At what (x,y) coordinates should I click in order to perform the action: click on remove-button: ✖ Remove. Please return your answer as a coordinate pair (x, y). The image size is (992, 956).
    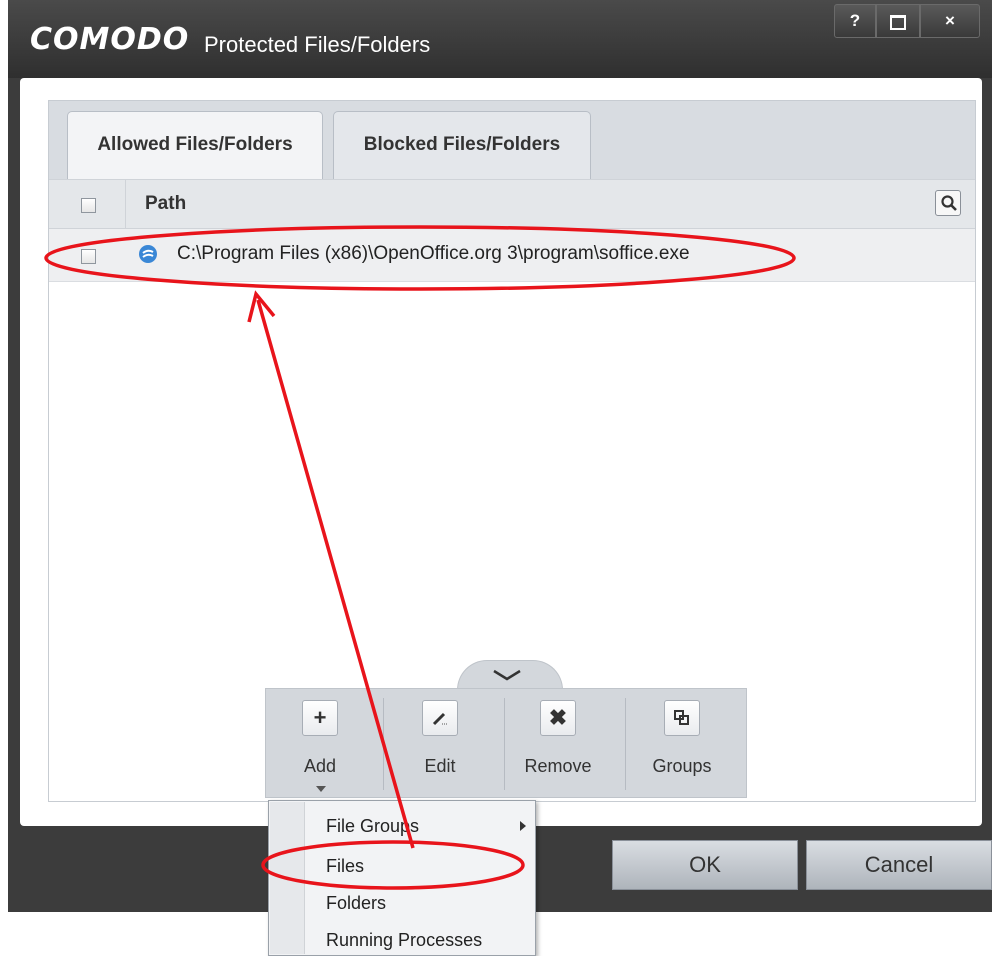
    Looking at the image, I should click on (558, 750).